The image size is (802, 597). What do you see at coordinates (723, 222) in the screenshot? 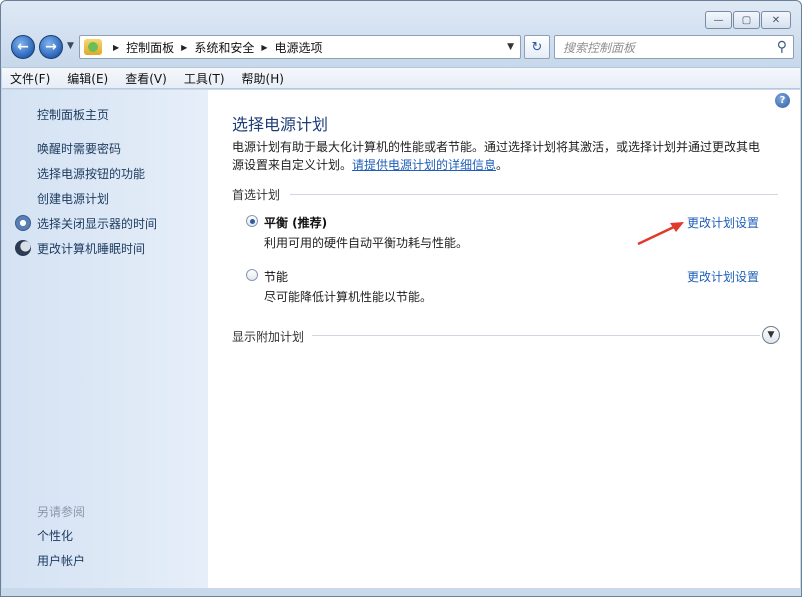
I see `plan-balanced-change-settings-link: 更改计划设置` at bounding box center [723, 222].